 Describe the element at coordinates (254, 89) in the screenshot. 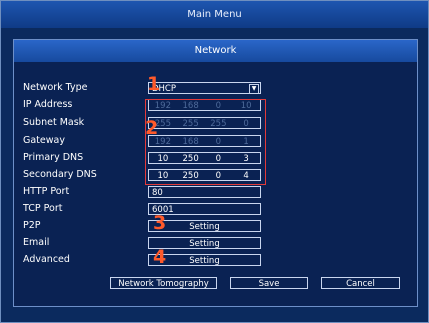

I see `dropdown-arrow-icon: ▼` at that location.